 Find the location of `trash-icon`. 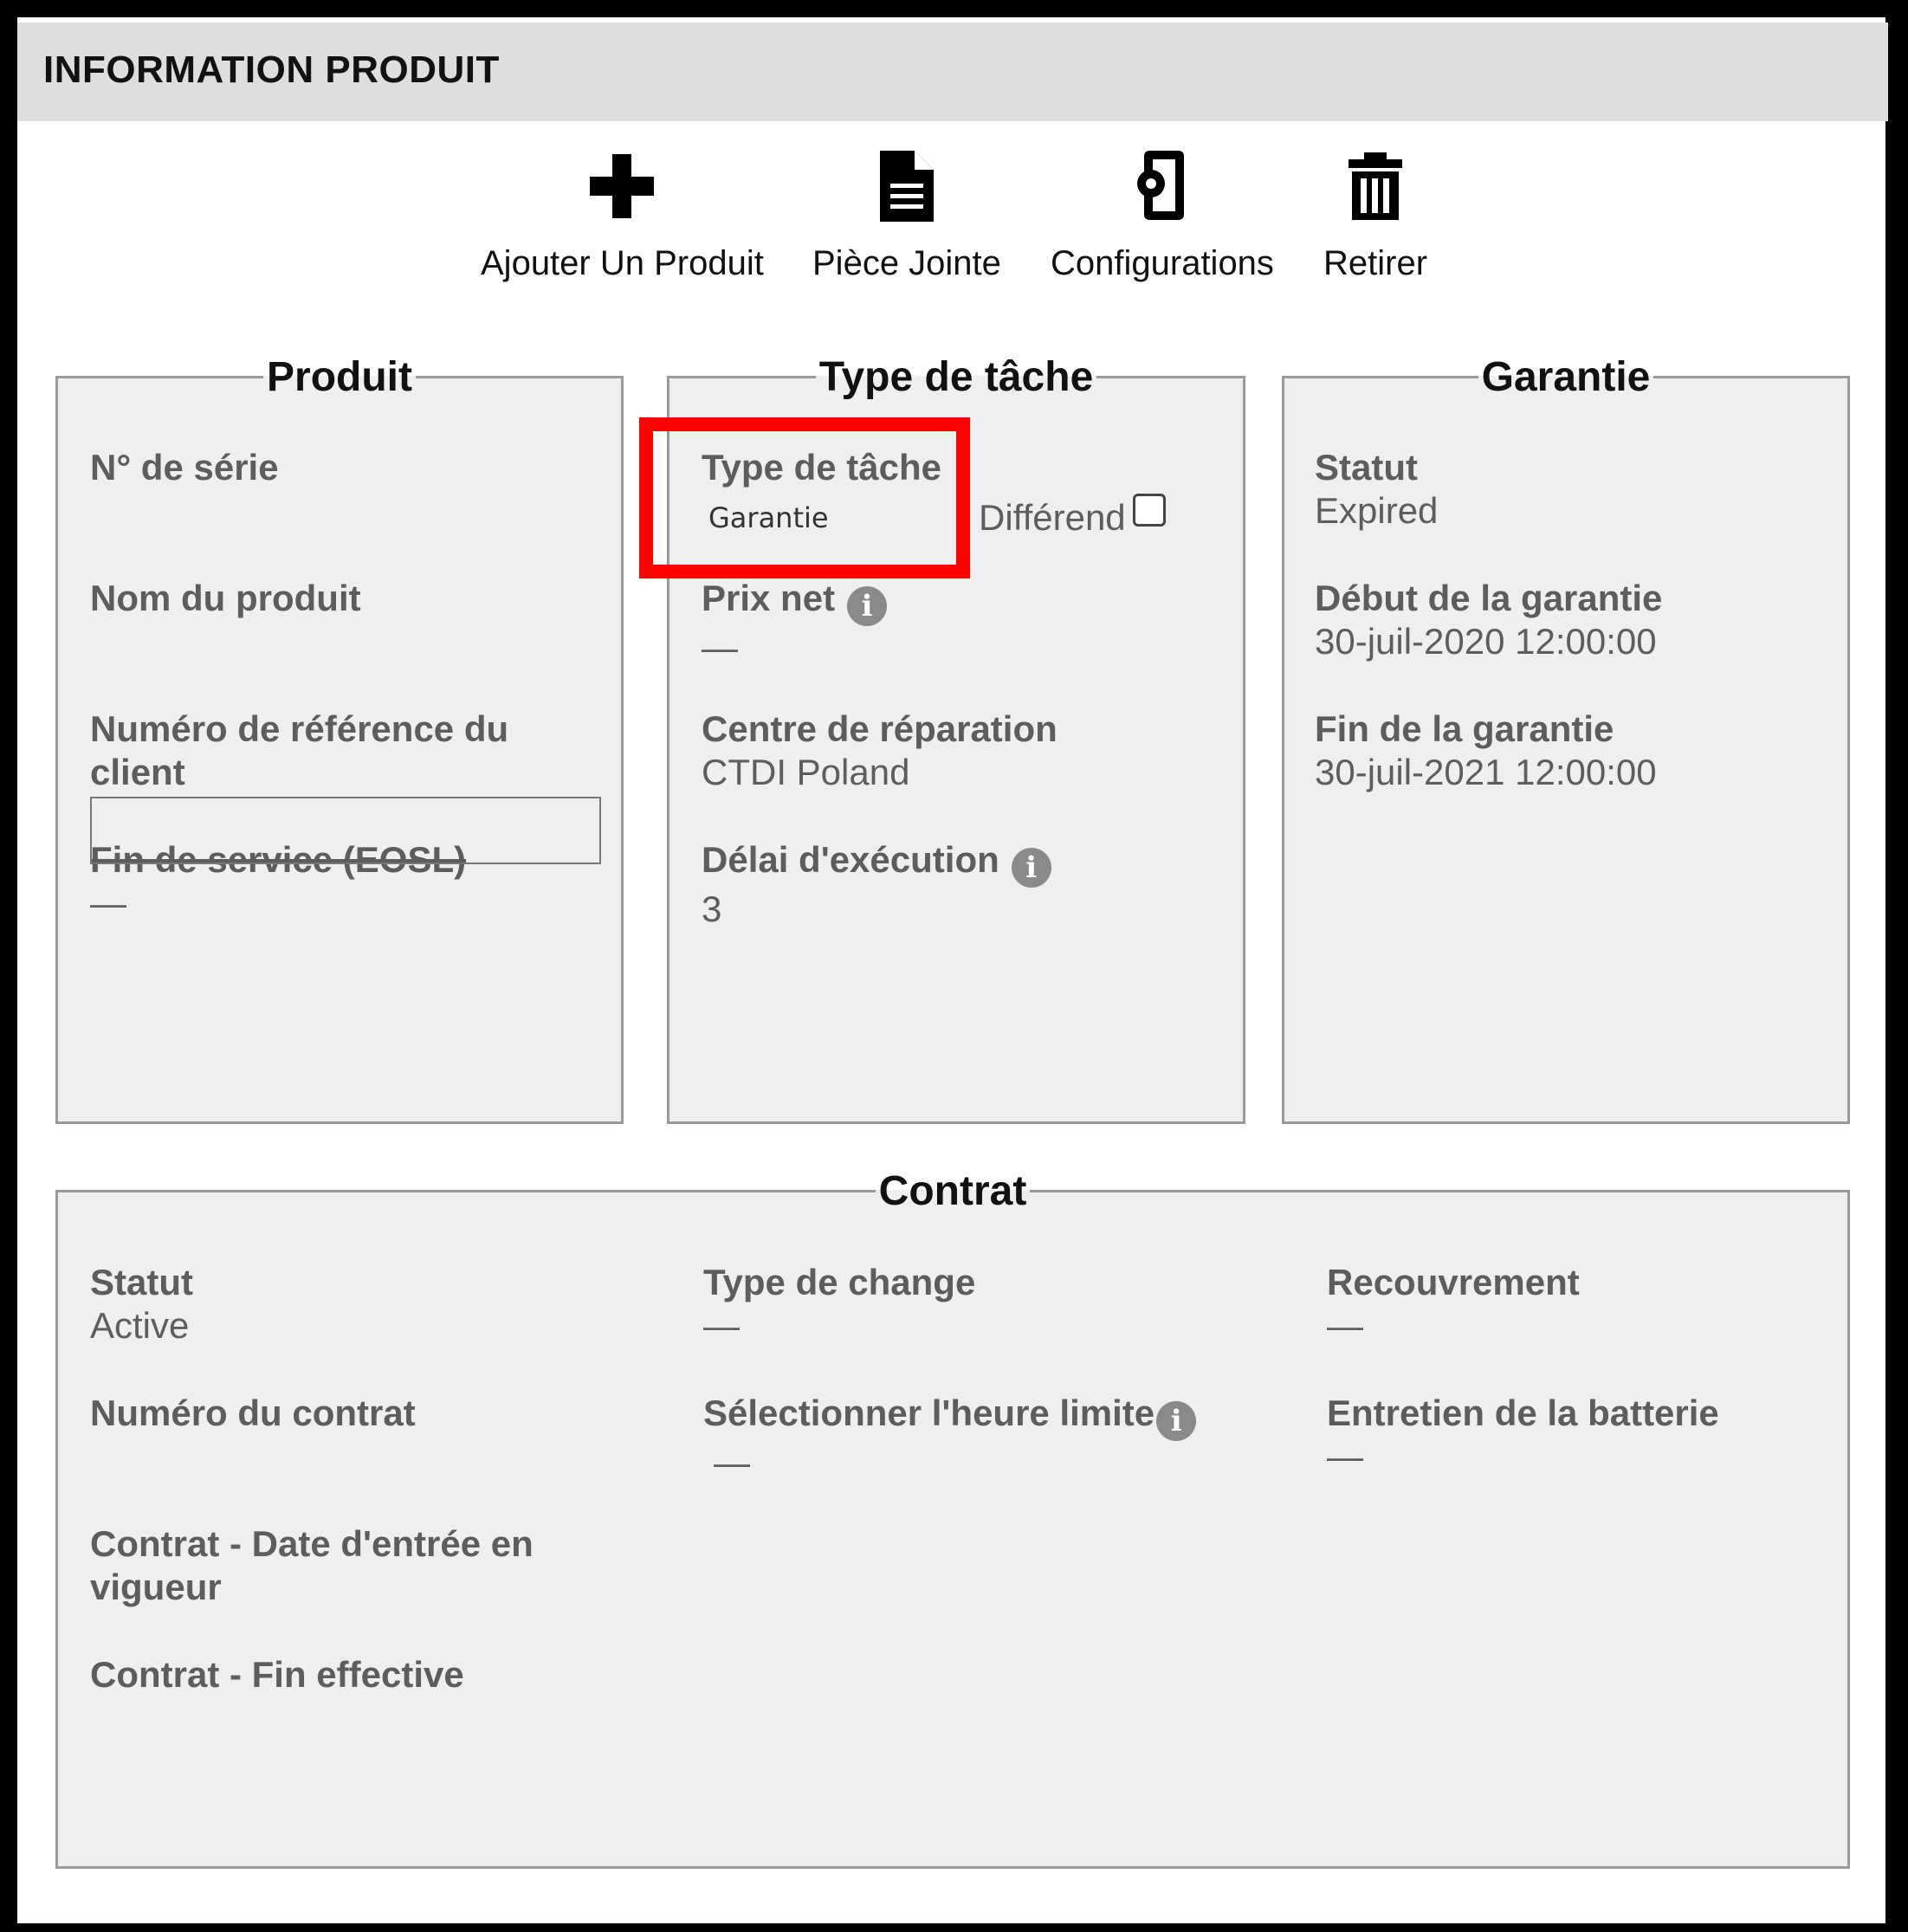

trash-icon is located at coordinates (1376, 186).